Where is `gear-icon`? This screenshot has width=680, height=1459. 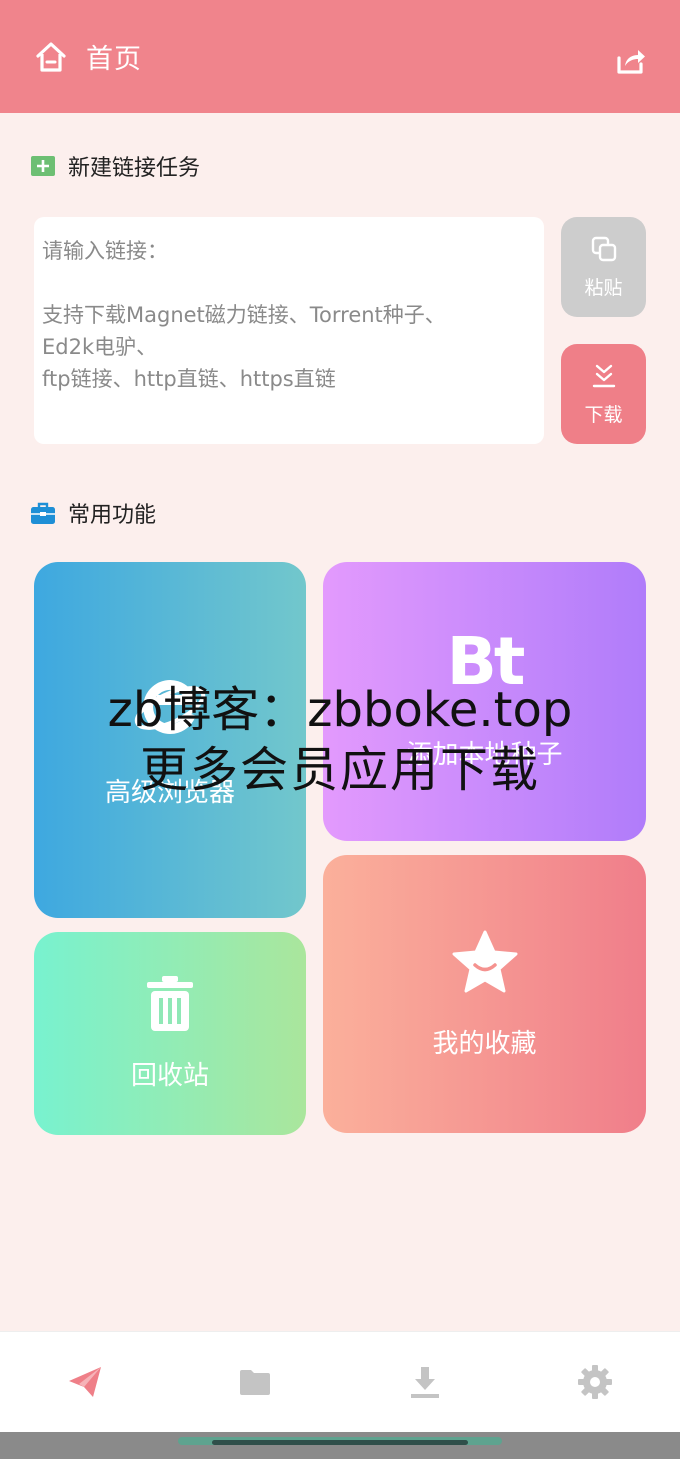 gear-icon is located at coordinates (595, 1382).